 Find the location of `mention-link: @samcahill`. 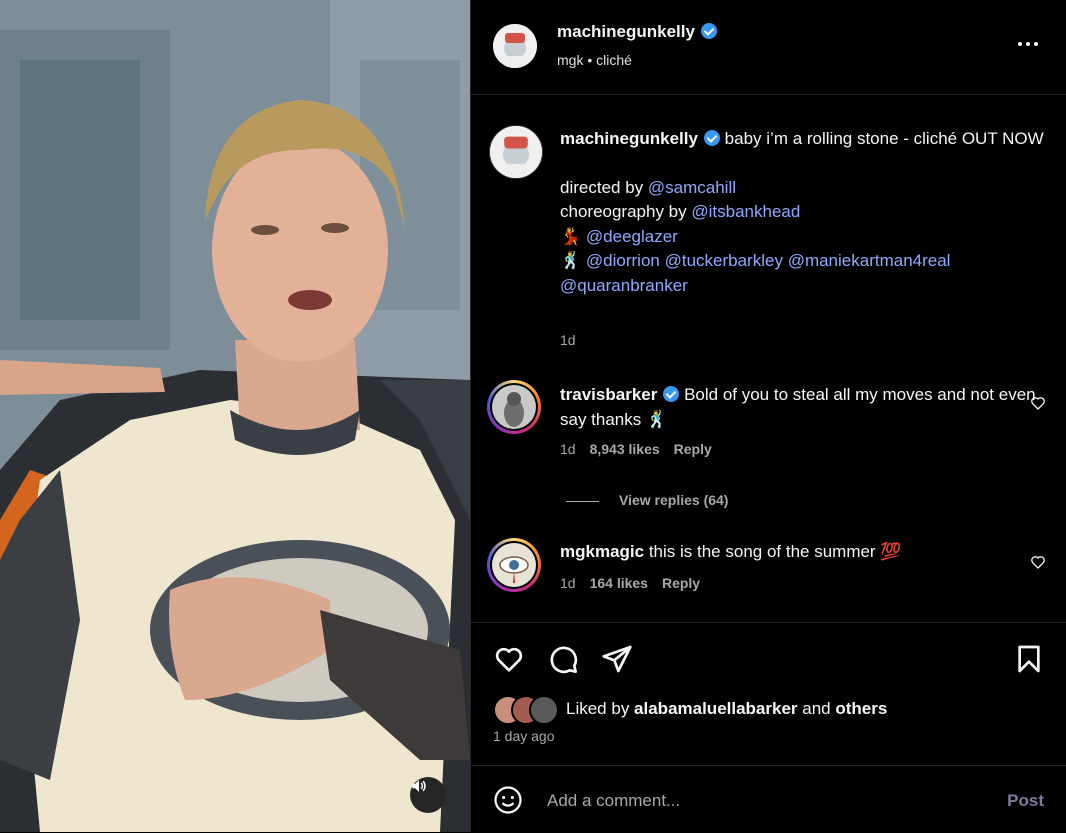

mention-link: @samcahill is located at coordinates (692, 187).